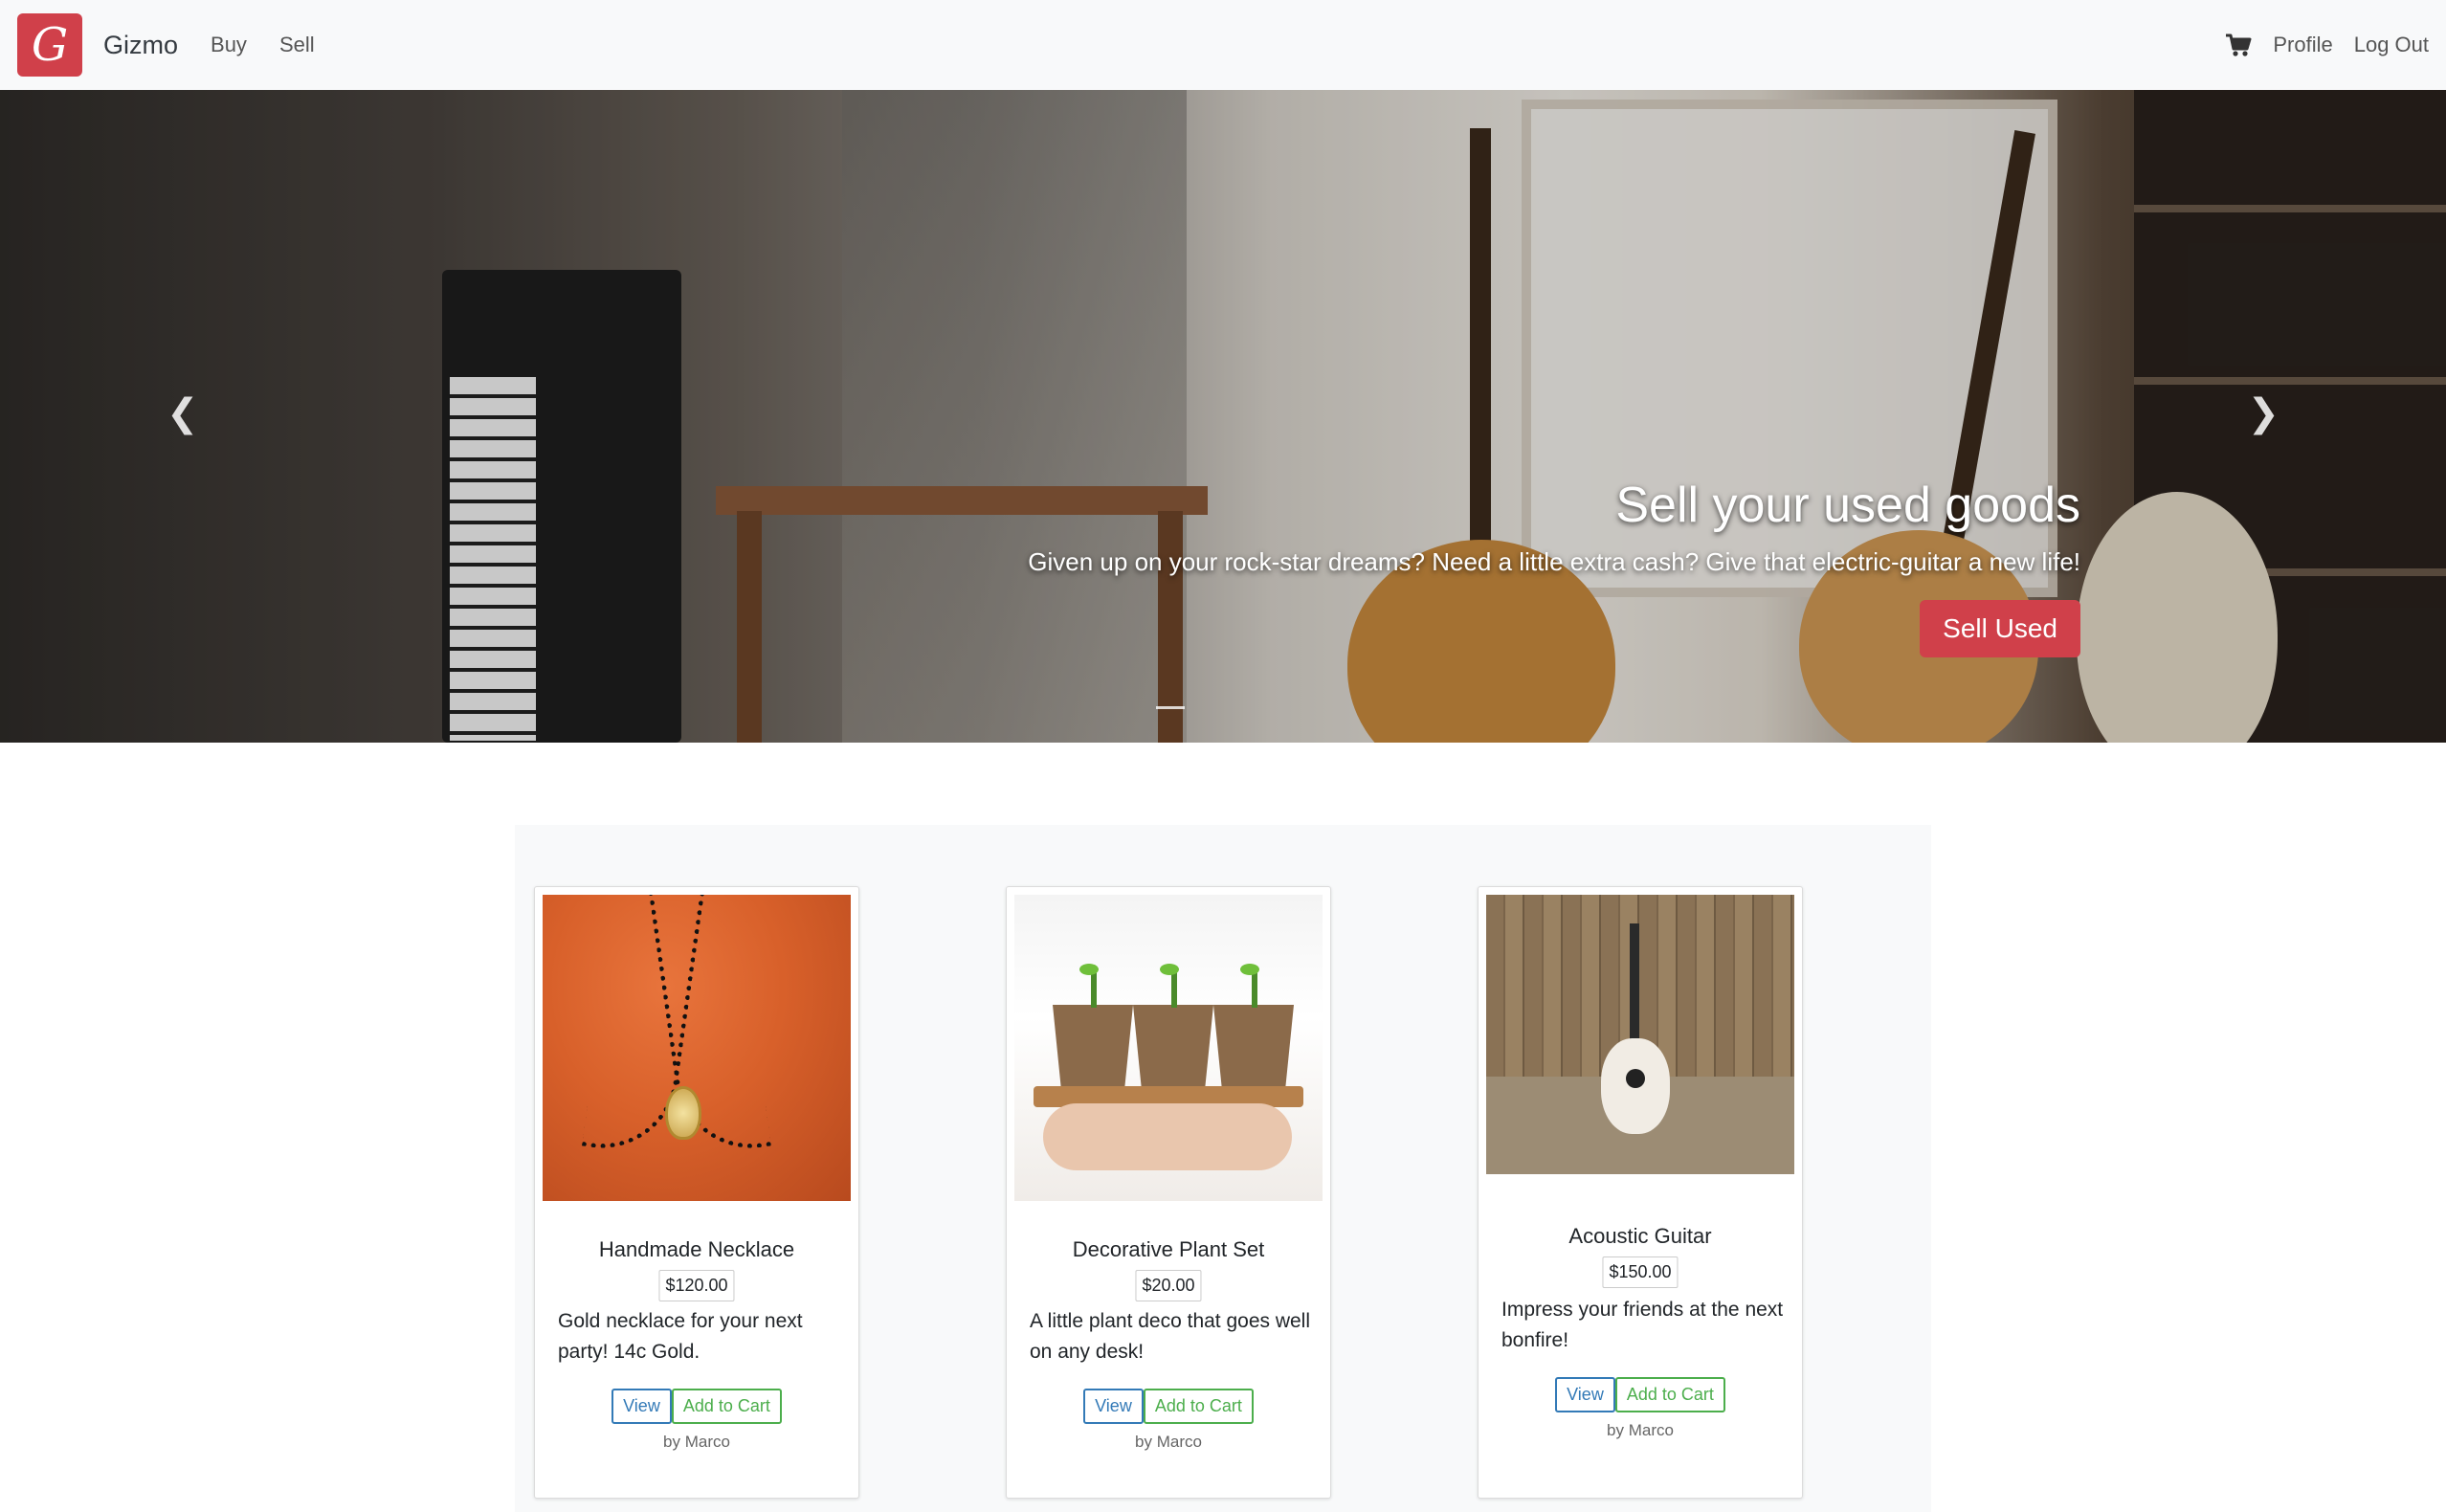  I want to click on necklace-pendant, so click(683, 1113).